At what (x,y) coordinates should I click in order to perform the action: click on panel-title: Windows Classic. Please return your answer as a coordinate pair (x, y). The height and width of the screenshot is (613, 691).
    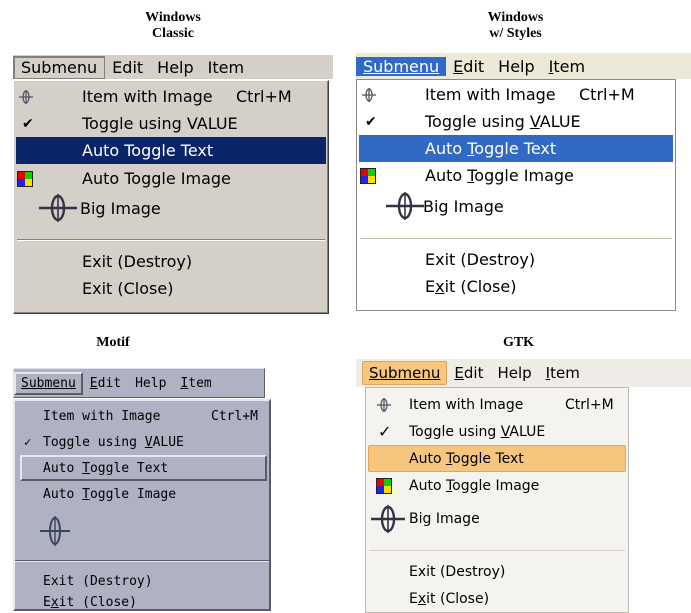
    Looking at the image, I should click on (173, 26).